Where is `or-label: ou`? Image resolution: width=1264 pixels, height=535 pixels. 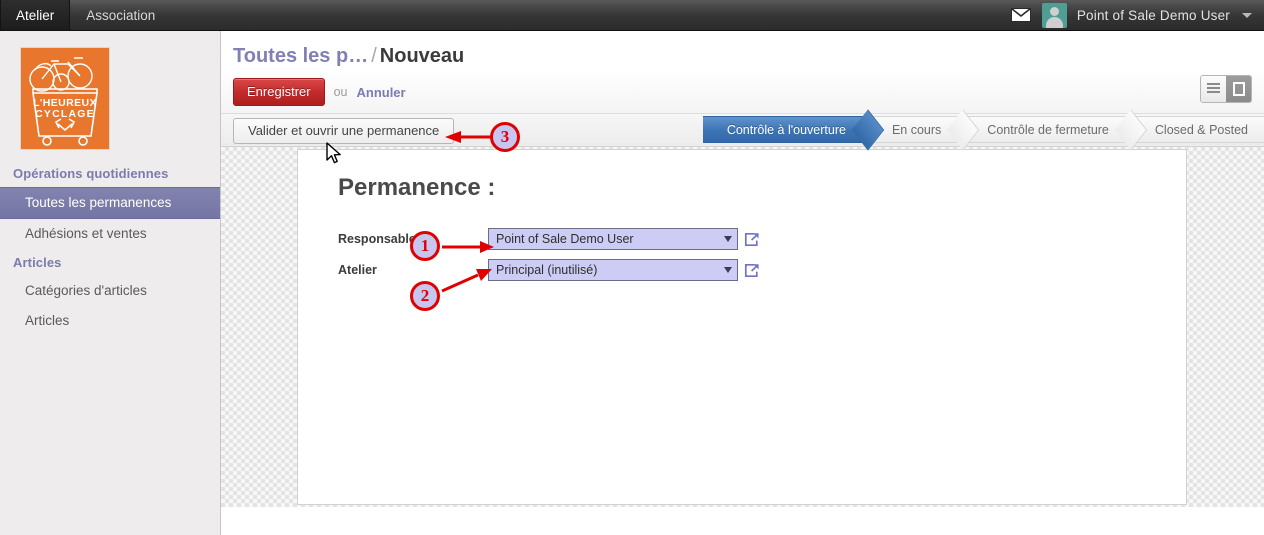 or-label: ou is located at coordinates (340, 92).